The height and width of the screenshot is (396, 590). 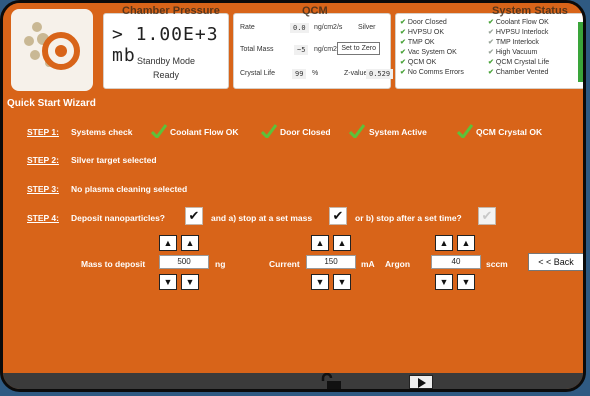 I want to click on status-hvpsu-interlock: ✔ HVPSU Interlock, so click(x=518, y=32).